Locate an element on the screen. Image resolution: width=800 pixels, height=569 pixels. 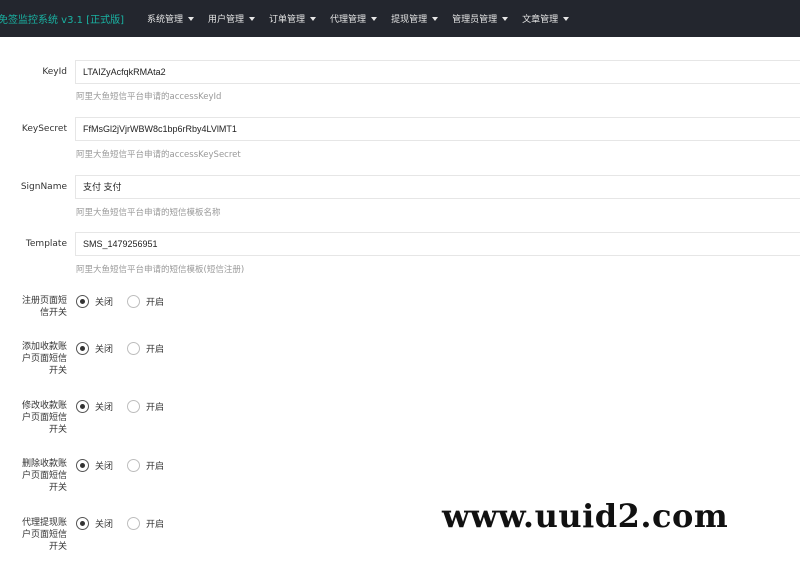
label-line: 添加收款账 is located at coordinates (44, 347).